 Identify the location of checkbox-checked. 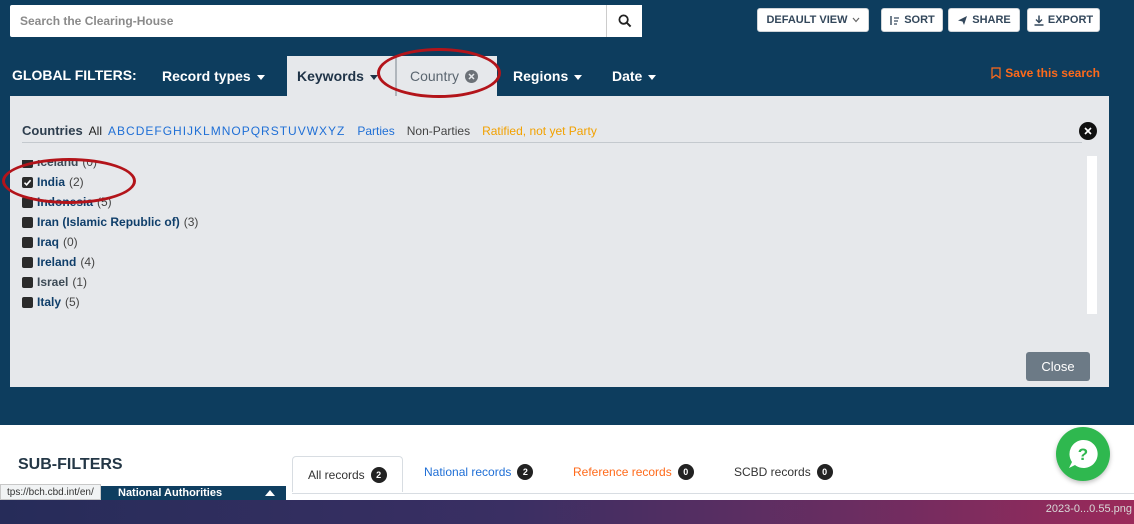
(27, 182).